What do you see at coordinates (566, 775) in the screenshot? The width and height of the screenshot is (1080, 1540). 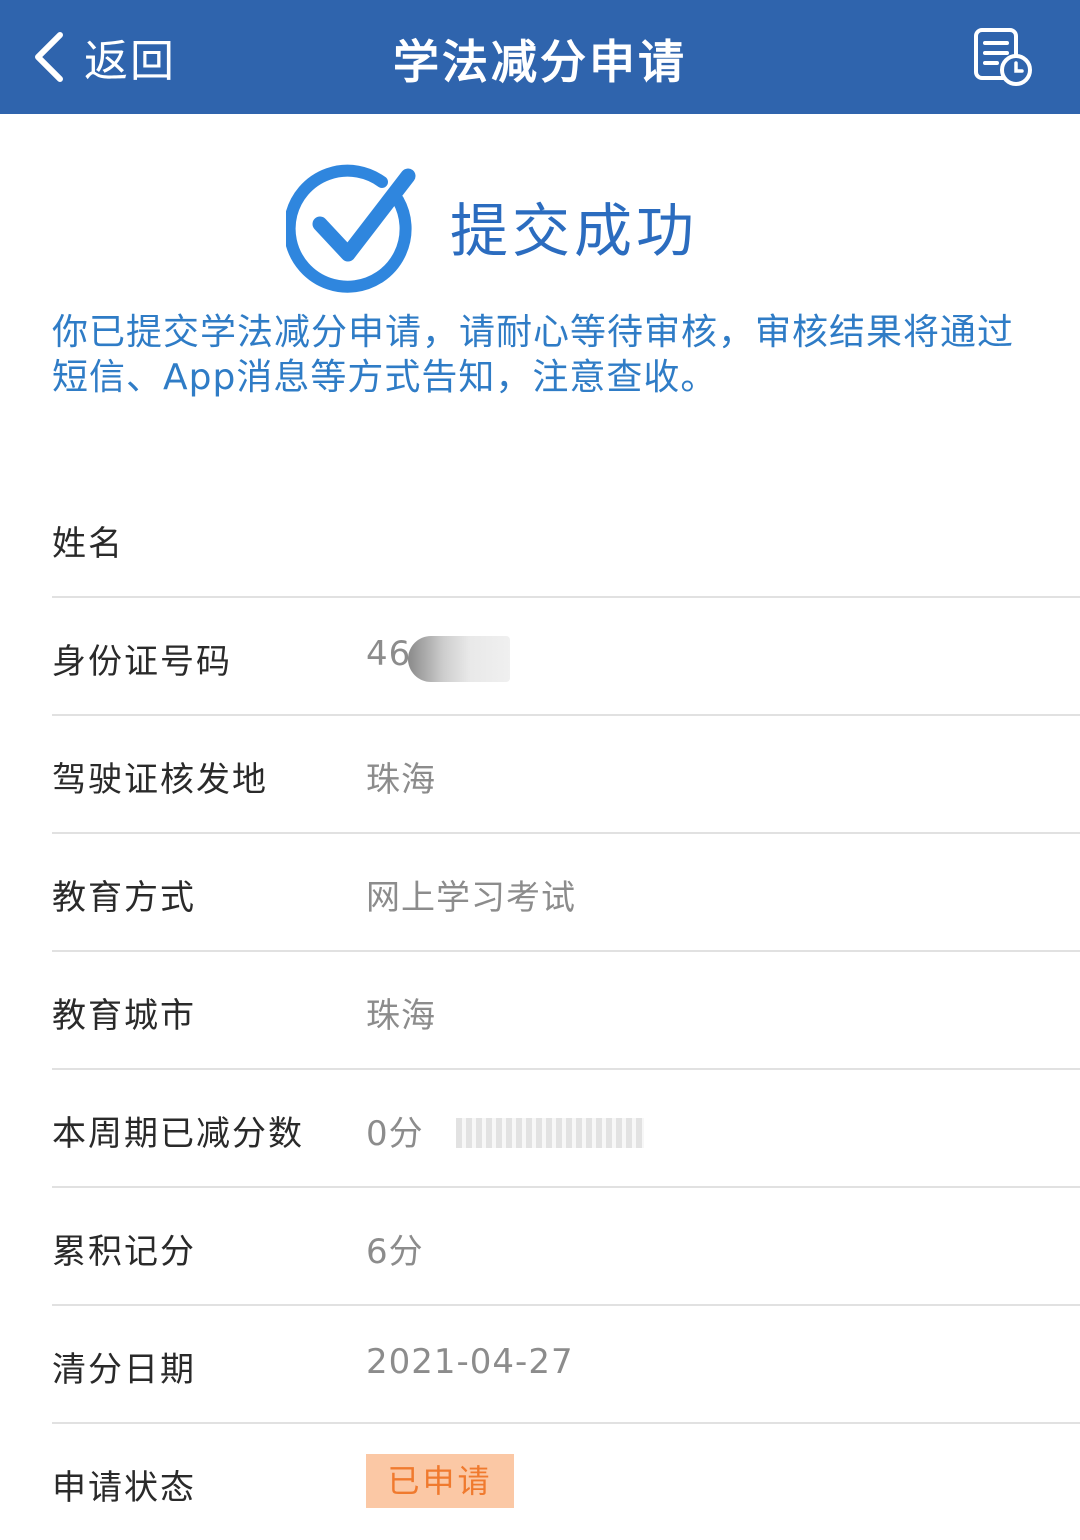 I see `detail-row-license-place: 驾驶证核发地 珠海` at bounding box center [566, 775].